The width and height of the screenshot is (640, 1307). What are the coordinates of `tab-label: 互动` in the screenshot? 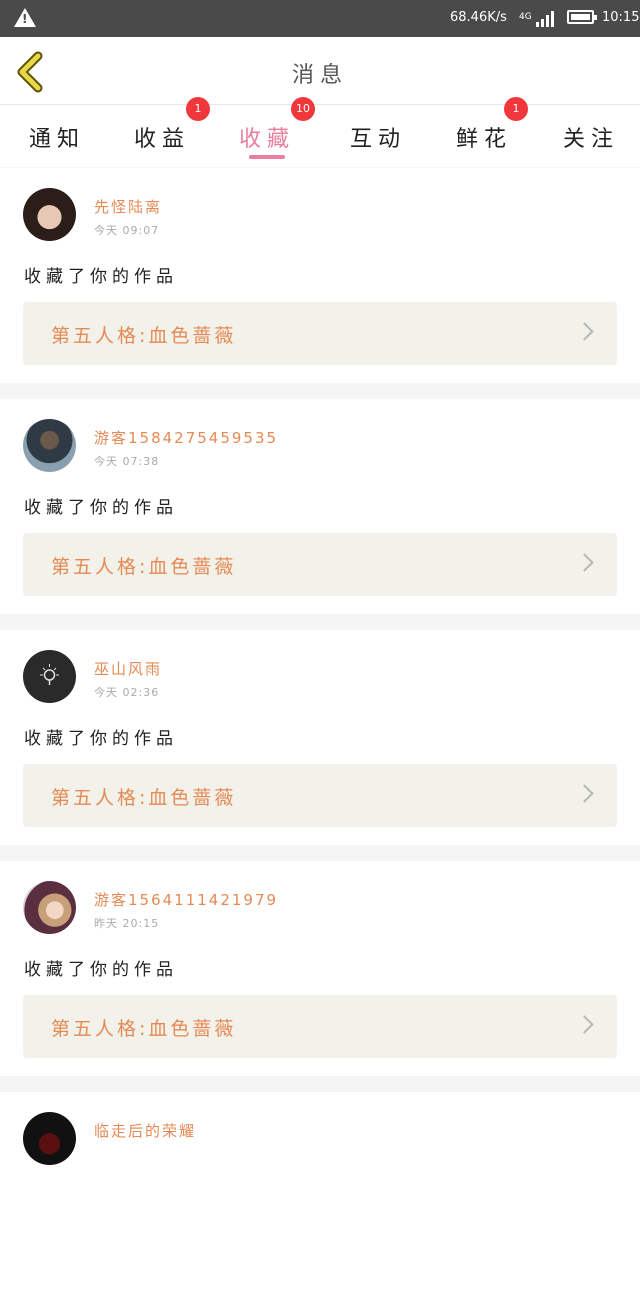 It's located at (378, 139).